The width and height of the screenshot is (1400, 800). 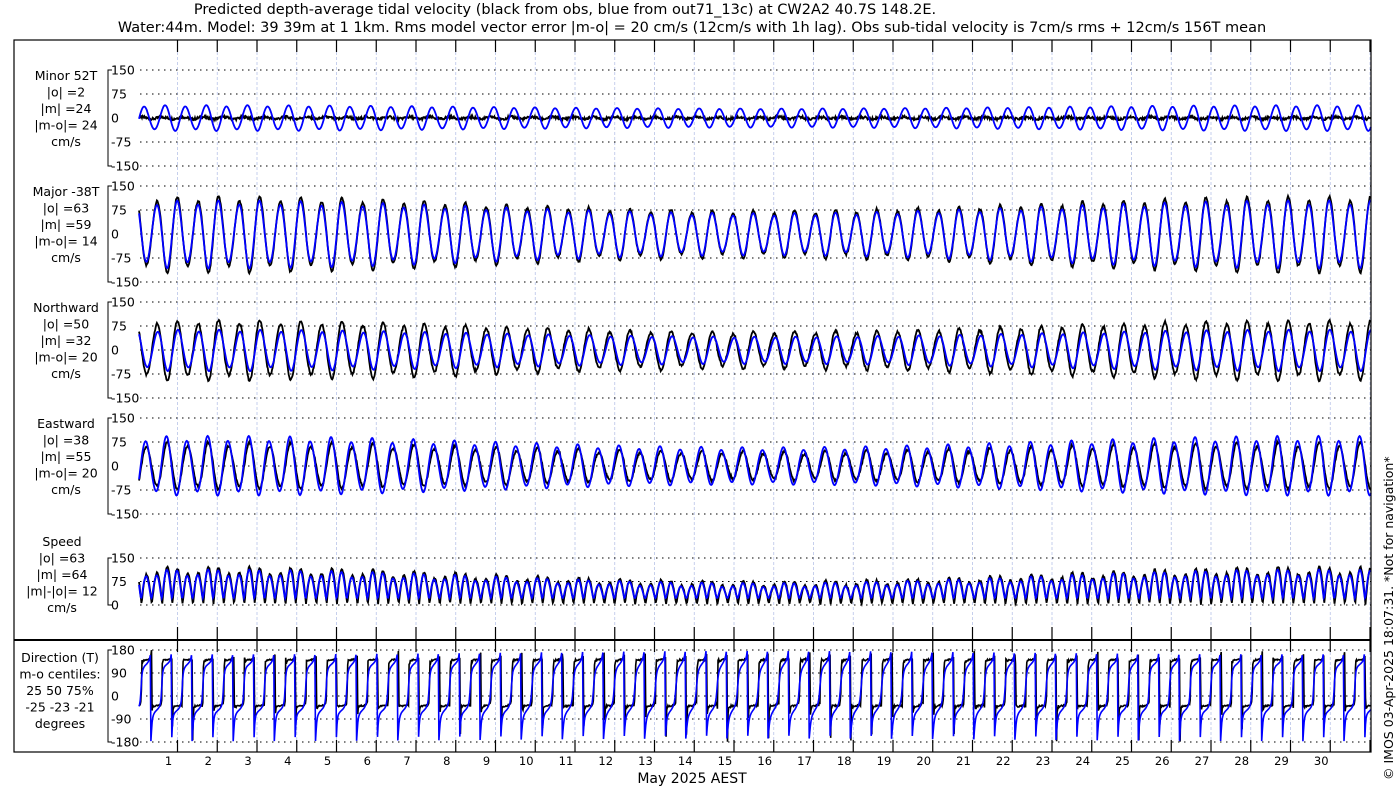 What do you see at coordinates (62, 574) in the screenshot?
I see `panel-label-line: |m| =64` at bounding box center [62, 574].